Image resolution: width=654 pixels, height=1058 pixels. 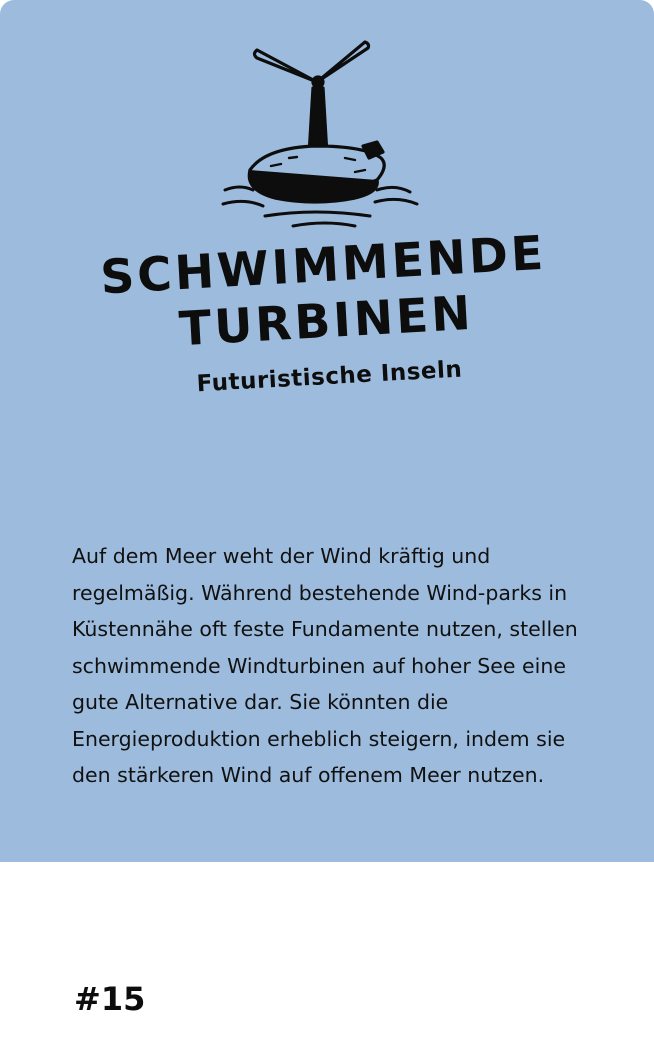 What do you see at coordinates (320, 134) in the screenshot?
I see `floating-wind-turbine-icon` at bounding box center [320, 134].